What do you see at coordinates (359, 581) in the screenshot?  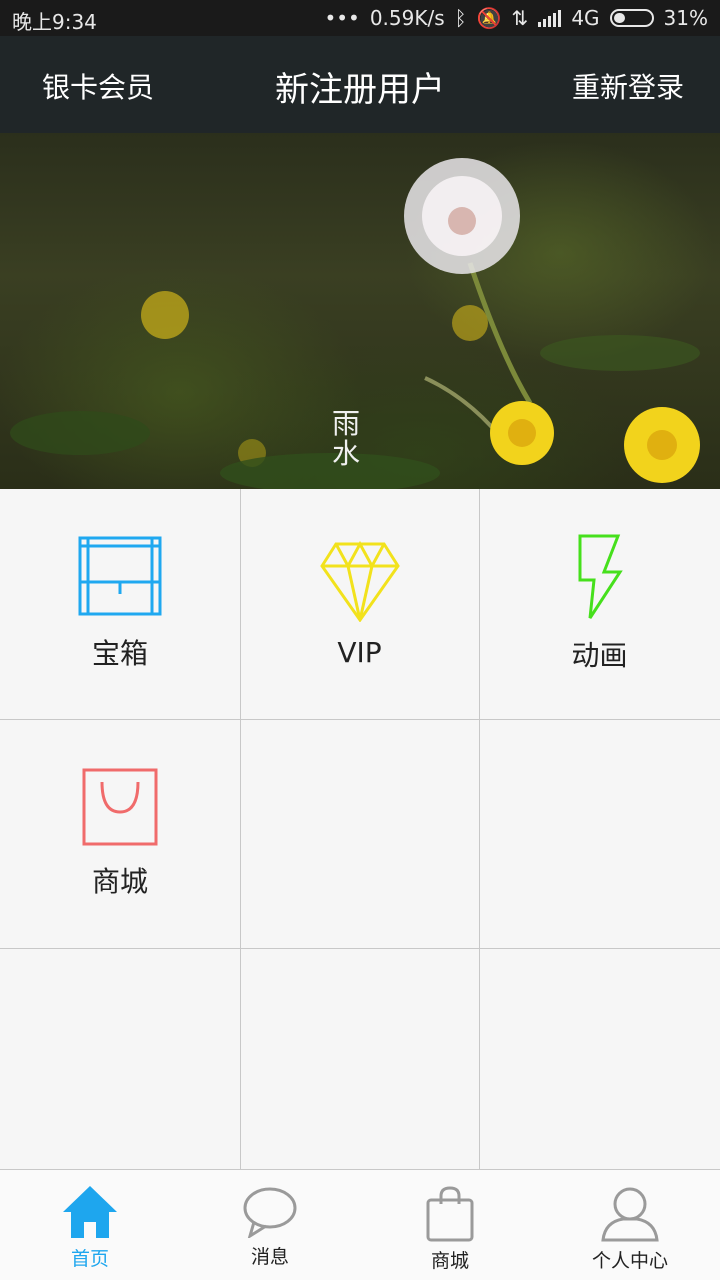 I see `diamond-icon` at bounding box center [359, 581].